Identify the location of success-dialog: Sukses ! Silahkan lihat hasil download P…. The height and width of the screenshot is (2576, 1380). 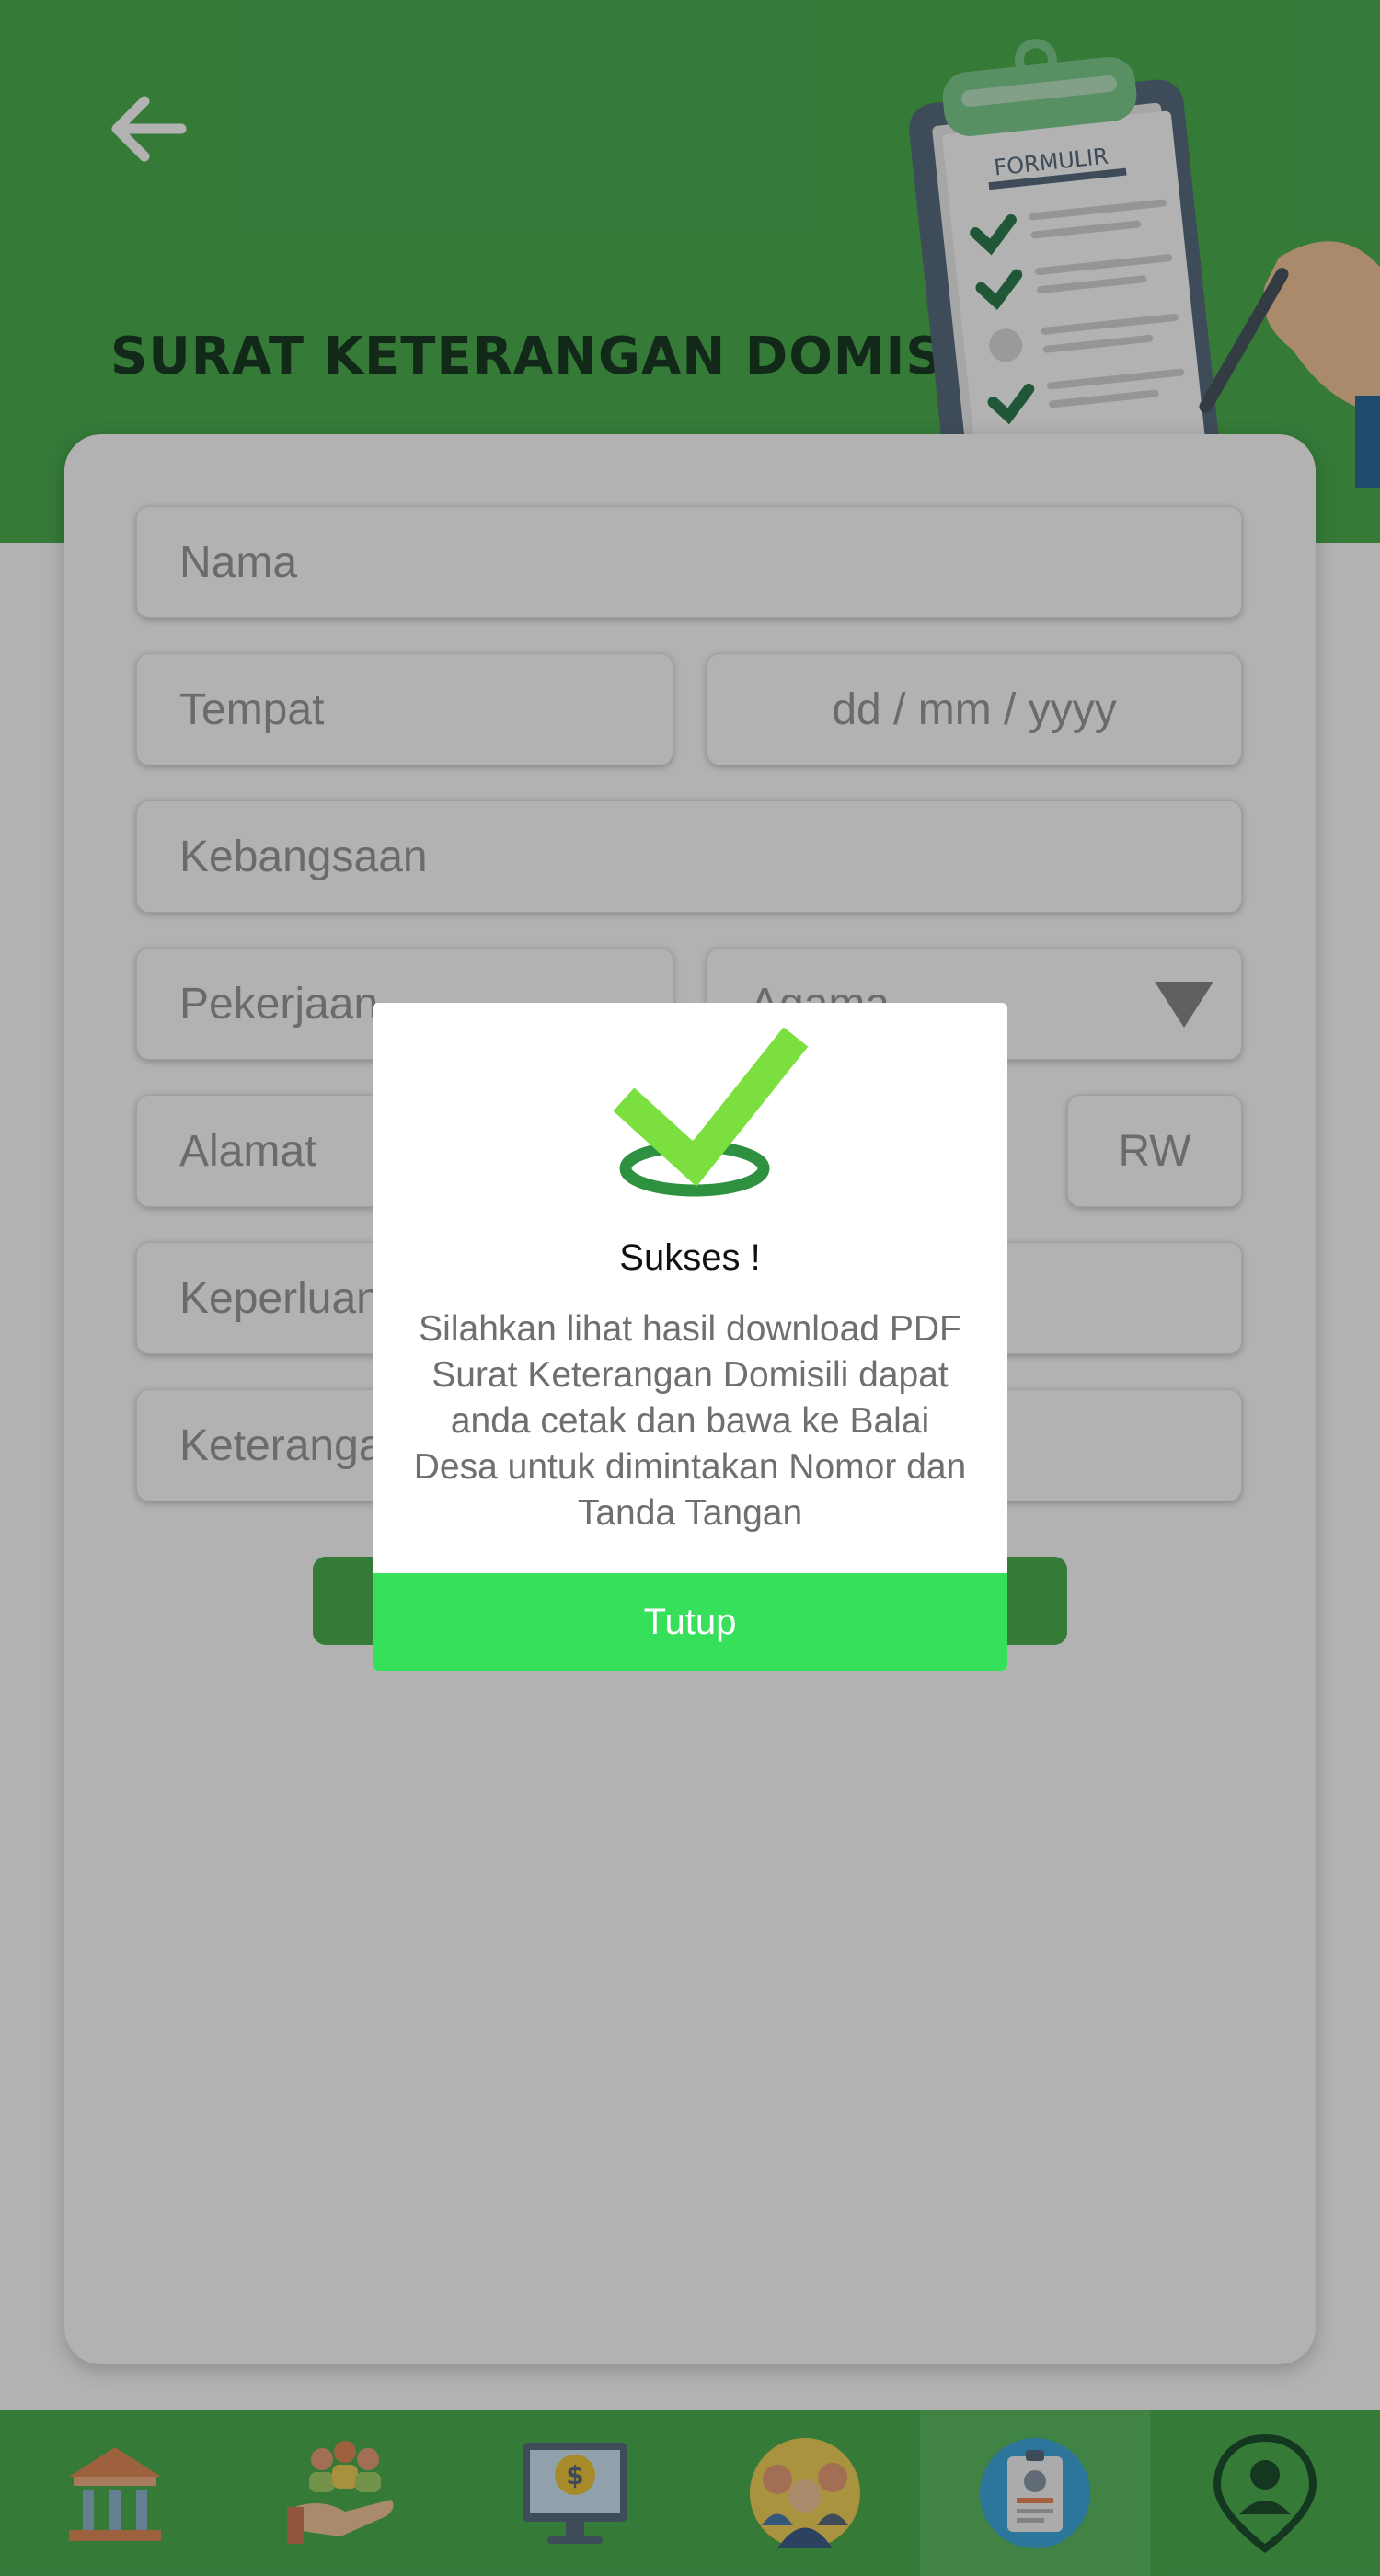
(690, 1337).